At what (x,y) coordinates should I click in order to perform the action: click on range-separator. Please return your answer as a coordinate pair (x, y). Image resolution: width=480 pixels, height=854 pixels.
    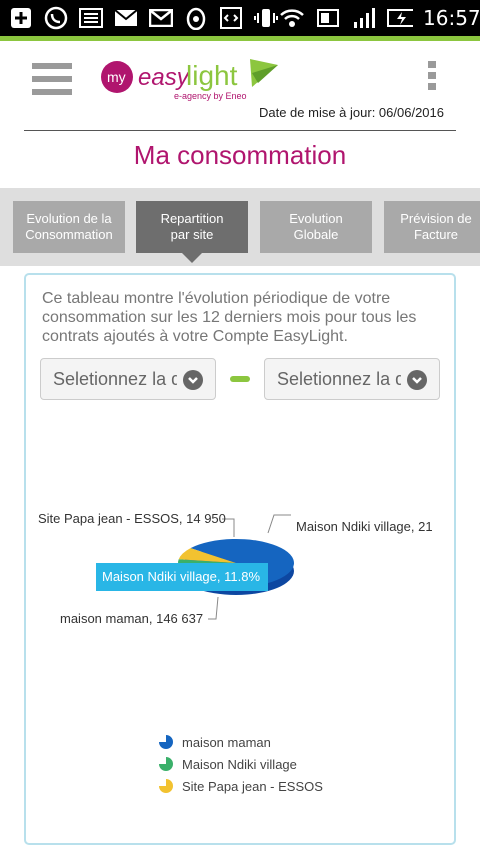
    Looking at the image, I should click on (240, 379).